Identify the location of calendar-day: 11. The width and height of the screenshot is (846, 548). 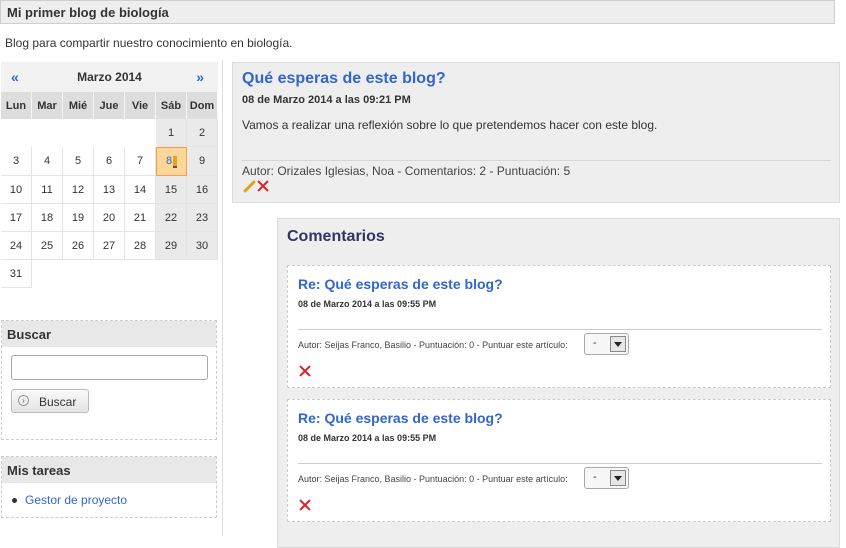
(47, 190).